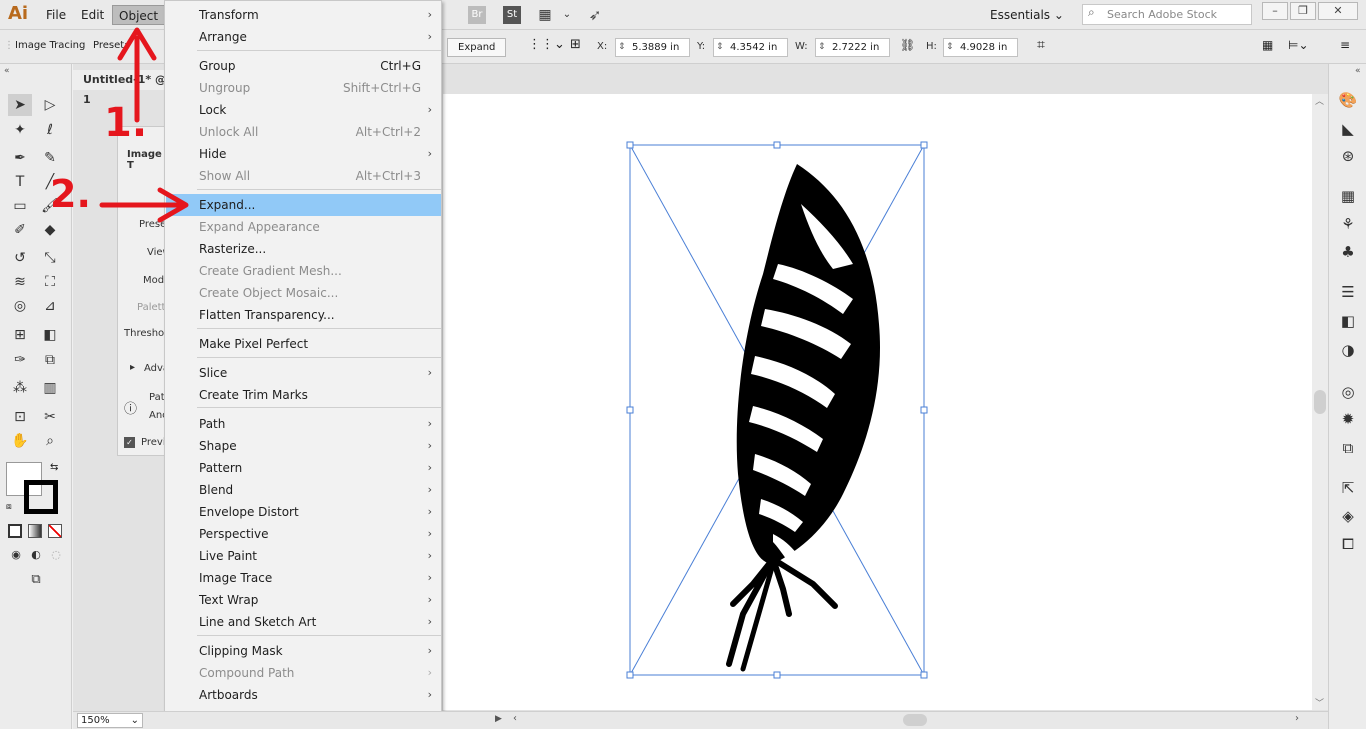 Image resolution: width=1366 pixels, height=729 pixels. I want to click on annotation-step-2: 2., so click(70, 194).